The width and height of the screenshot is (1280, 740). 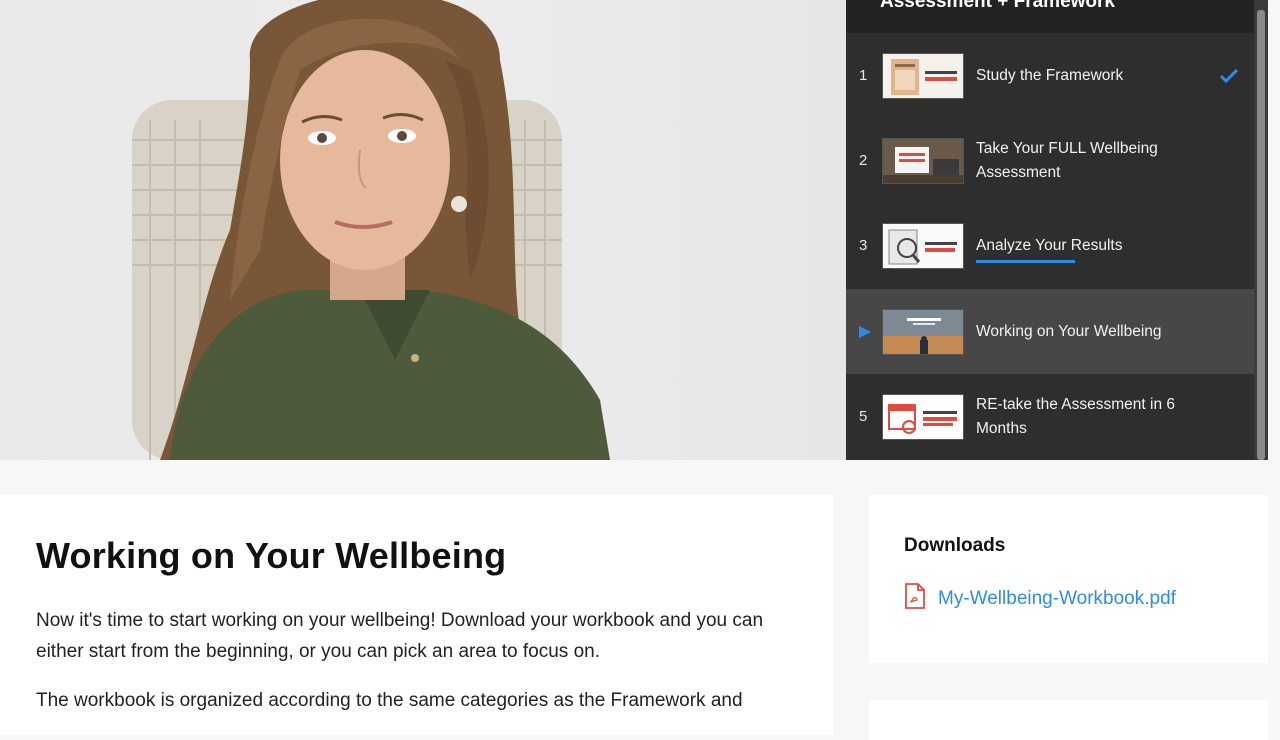 What do you see at coordinates (1069, 331) in the screenshot?
I see `item-title: Working on Your Wellbeing` at bounding box center [1069, 331].